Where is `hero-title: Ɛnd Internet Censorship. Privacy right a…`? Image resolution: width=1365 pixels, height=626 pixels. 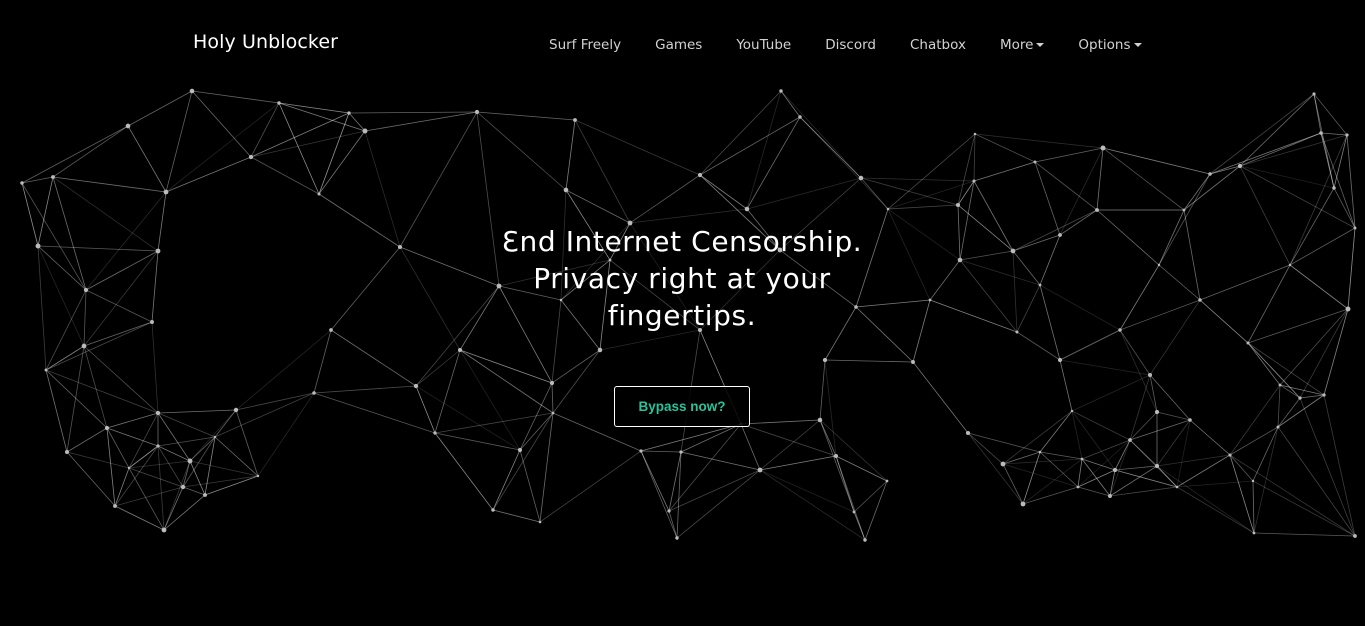 hero-title: Ɛnd Internet Censorship. Privacy right a… is located at coordinates (682, 278).